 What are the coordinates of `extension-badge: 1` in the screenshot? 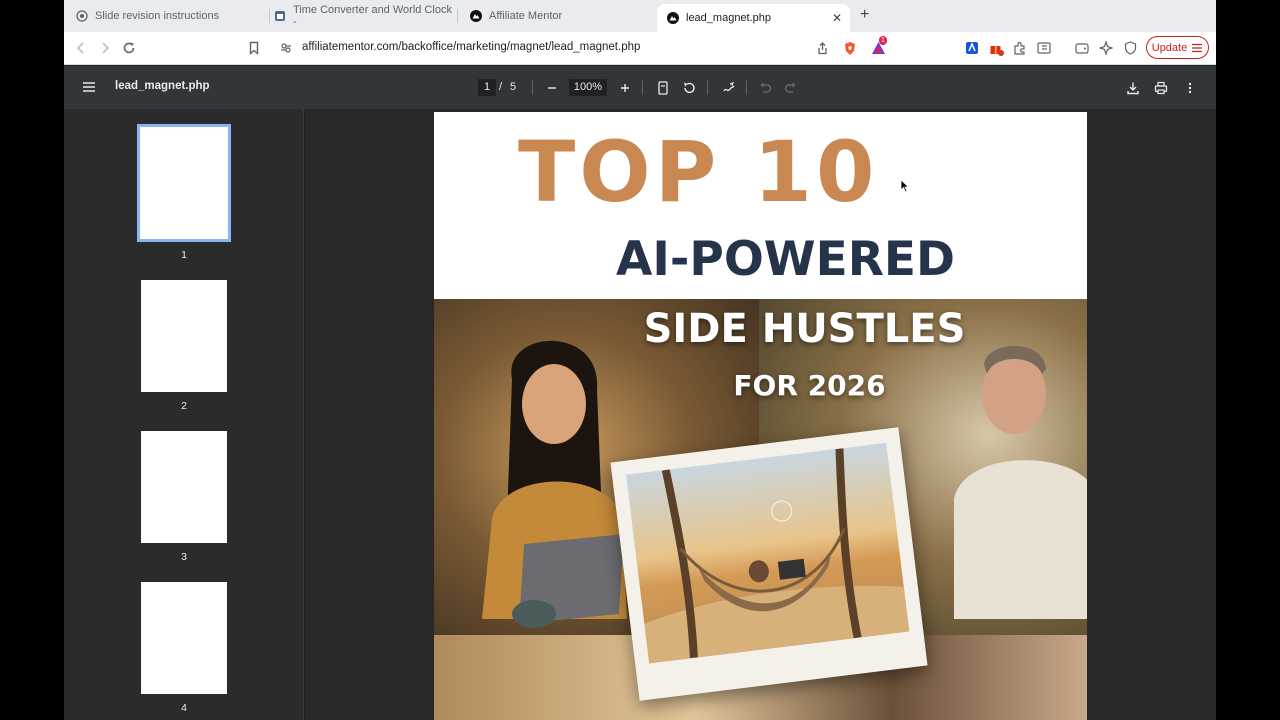 It's located at (883, 40).